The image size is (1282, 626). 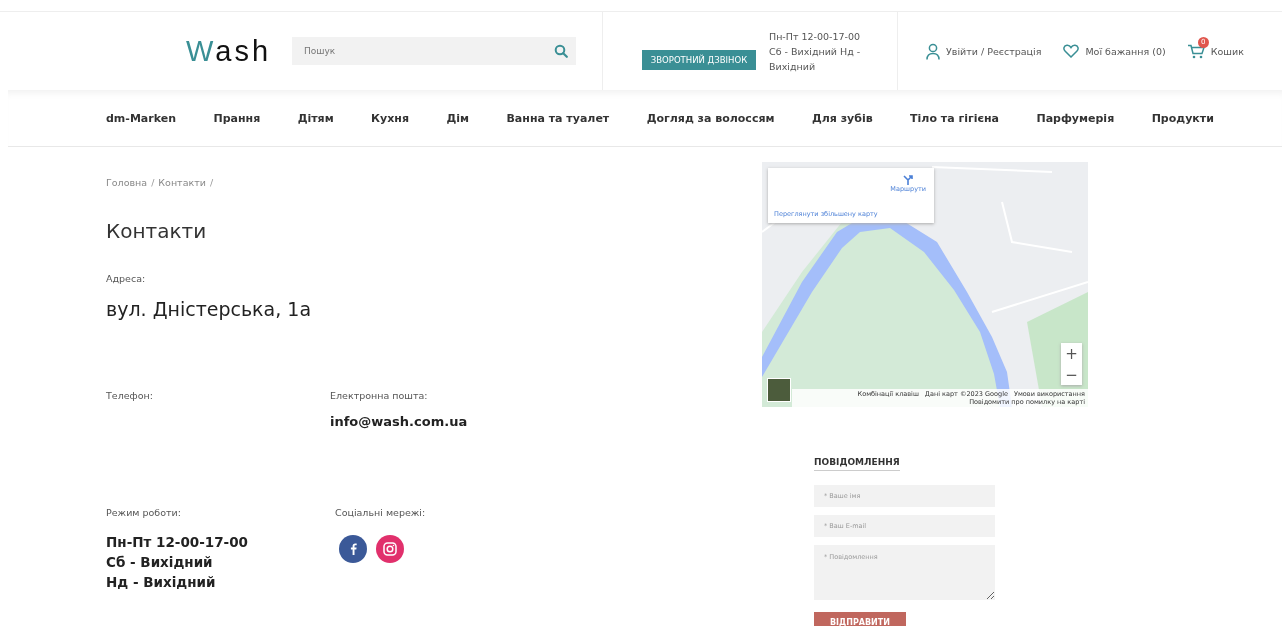 I want to click on phone-label: Телефон:, so click(x=130, y=396).